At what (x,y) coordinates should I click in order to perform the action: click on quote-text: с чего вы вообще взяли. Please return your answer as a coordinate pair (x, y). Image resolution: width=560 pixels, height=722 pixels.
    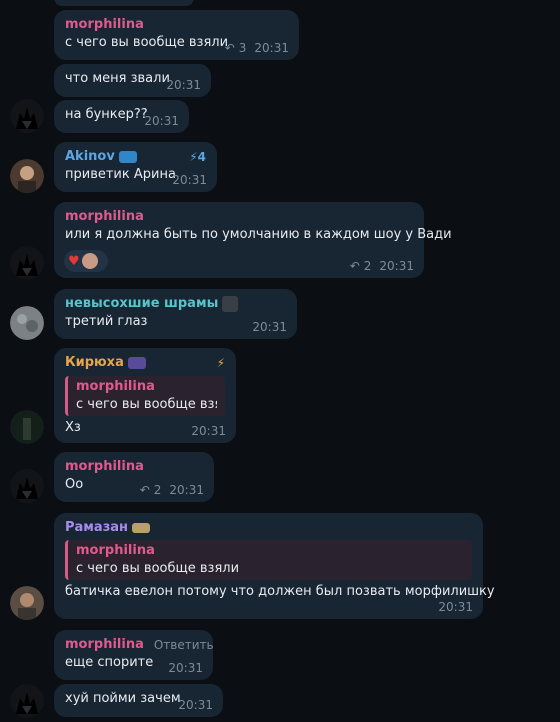
    Looking at the image, I should click on (158, 568).